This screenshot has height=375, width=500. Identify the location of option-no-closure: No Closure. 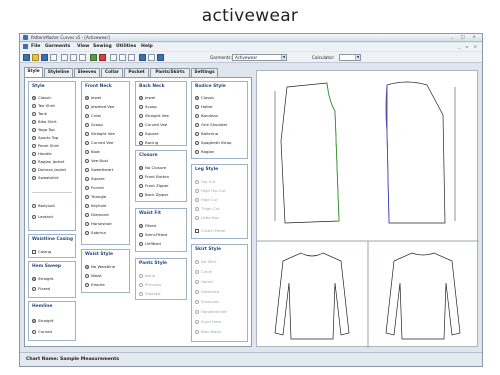
(152, 167).